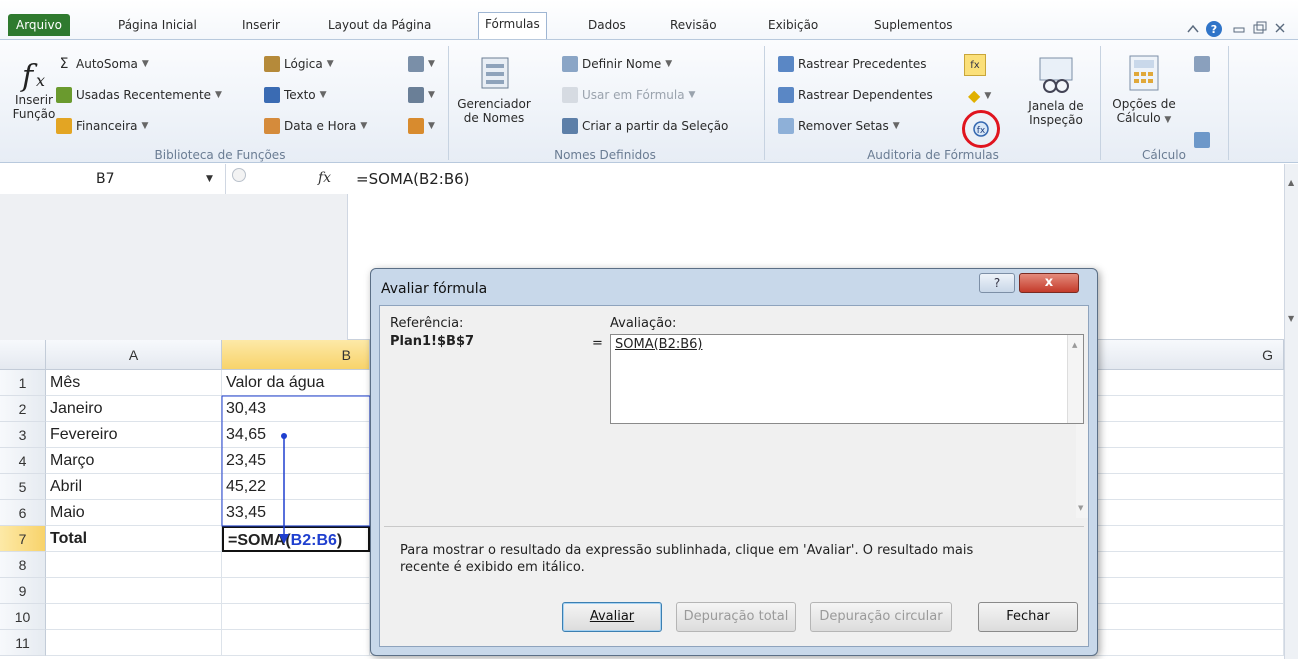  I want to click on insert-function-icon: fx, so click(324, 178).